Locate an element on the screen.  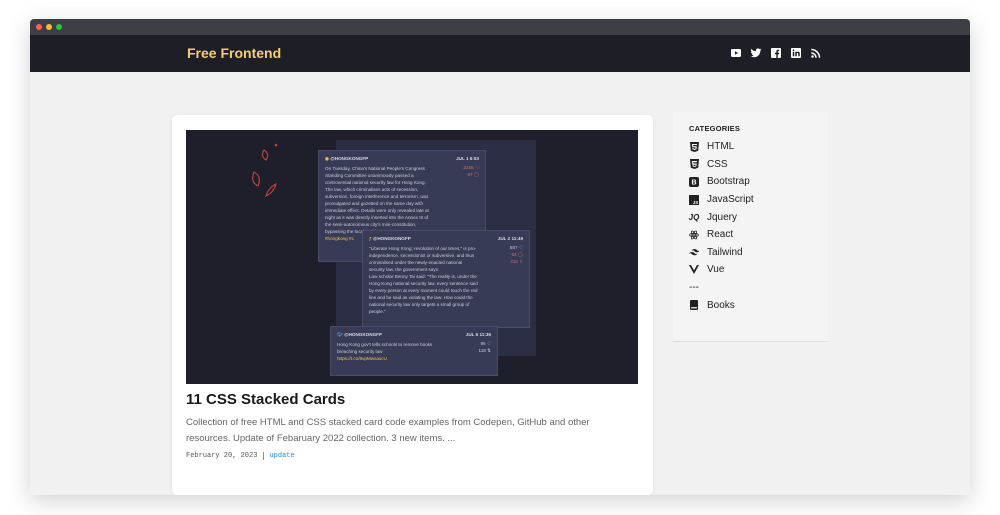
tweet-date: JUL 6 11:36 is located at coordinates (478, 334).